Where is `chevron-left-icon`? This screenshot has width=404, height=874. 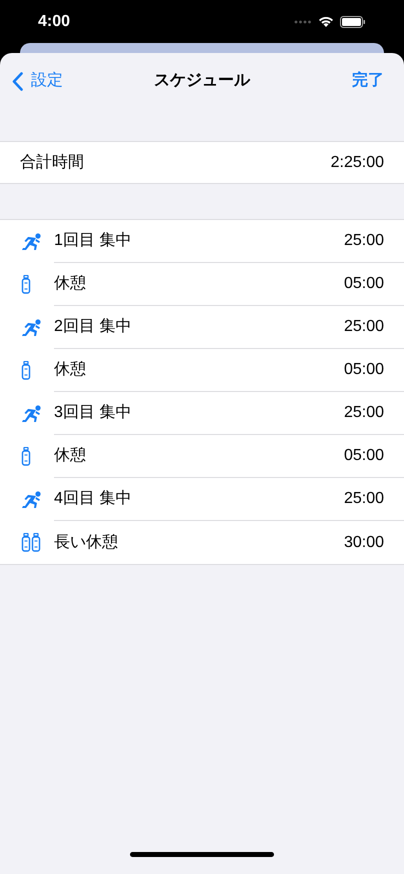
chevron-left-icon is located at coordinates (17, 81).